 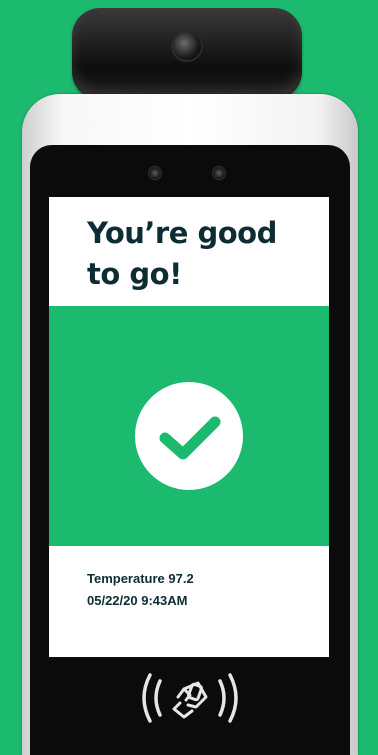 I want to click on front-camera-right-icon, so click(x=219, y=173).